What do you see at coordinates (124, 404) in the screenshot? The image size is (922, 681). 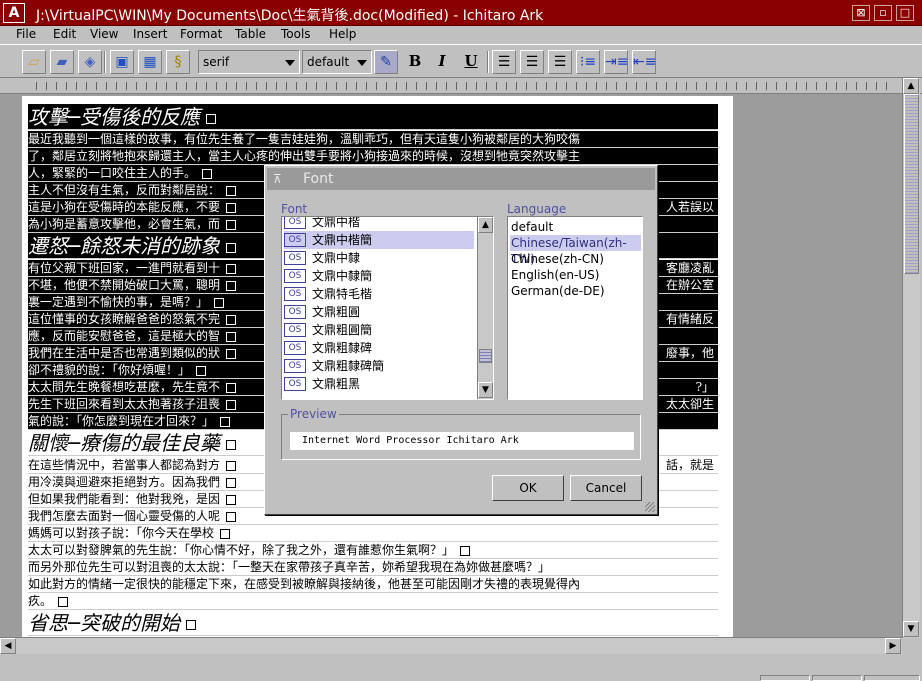 I see `line-text: 先生下班回來看到太太抱著孩子沮喪` at bounding box center [124, 404].